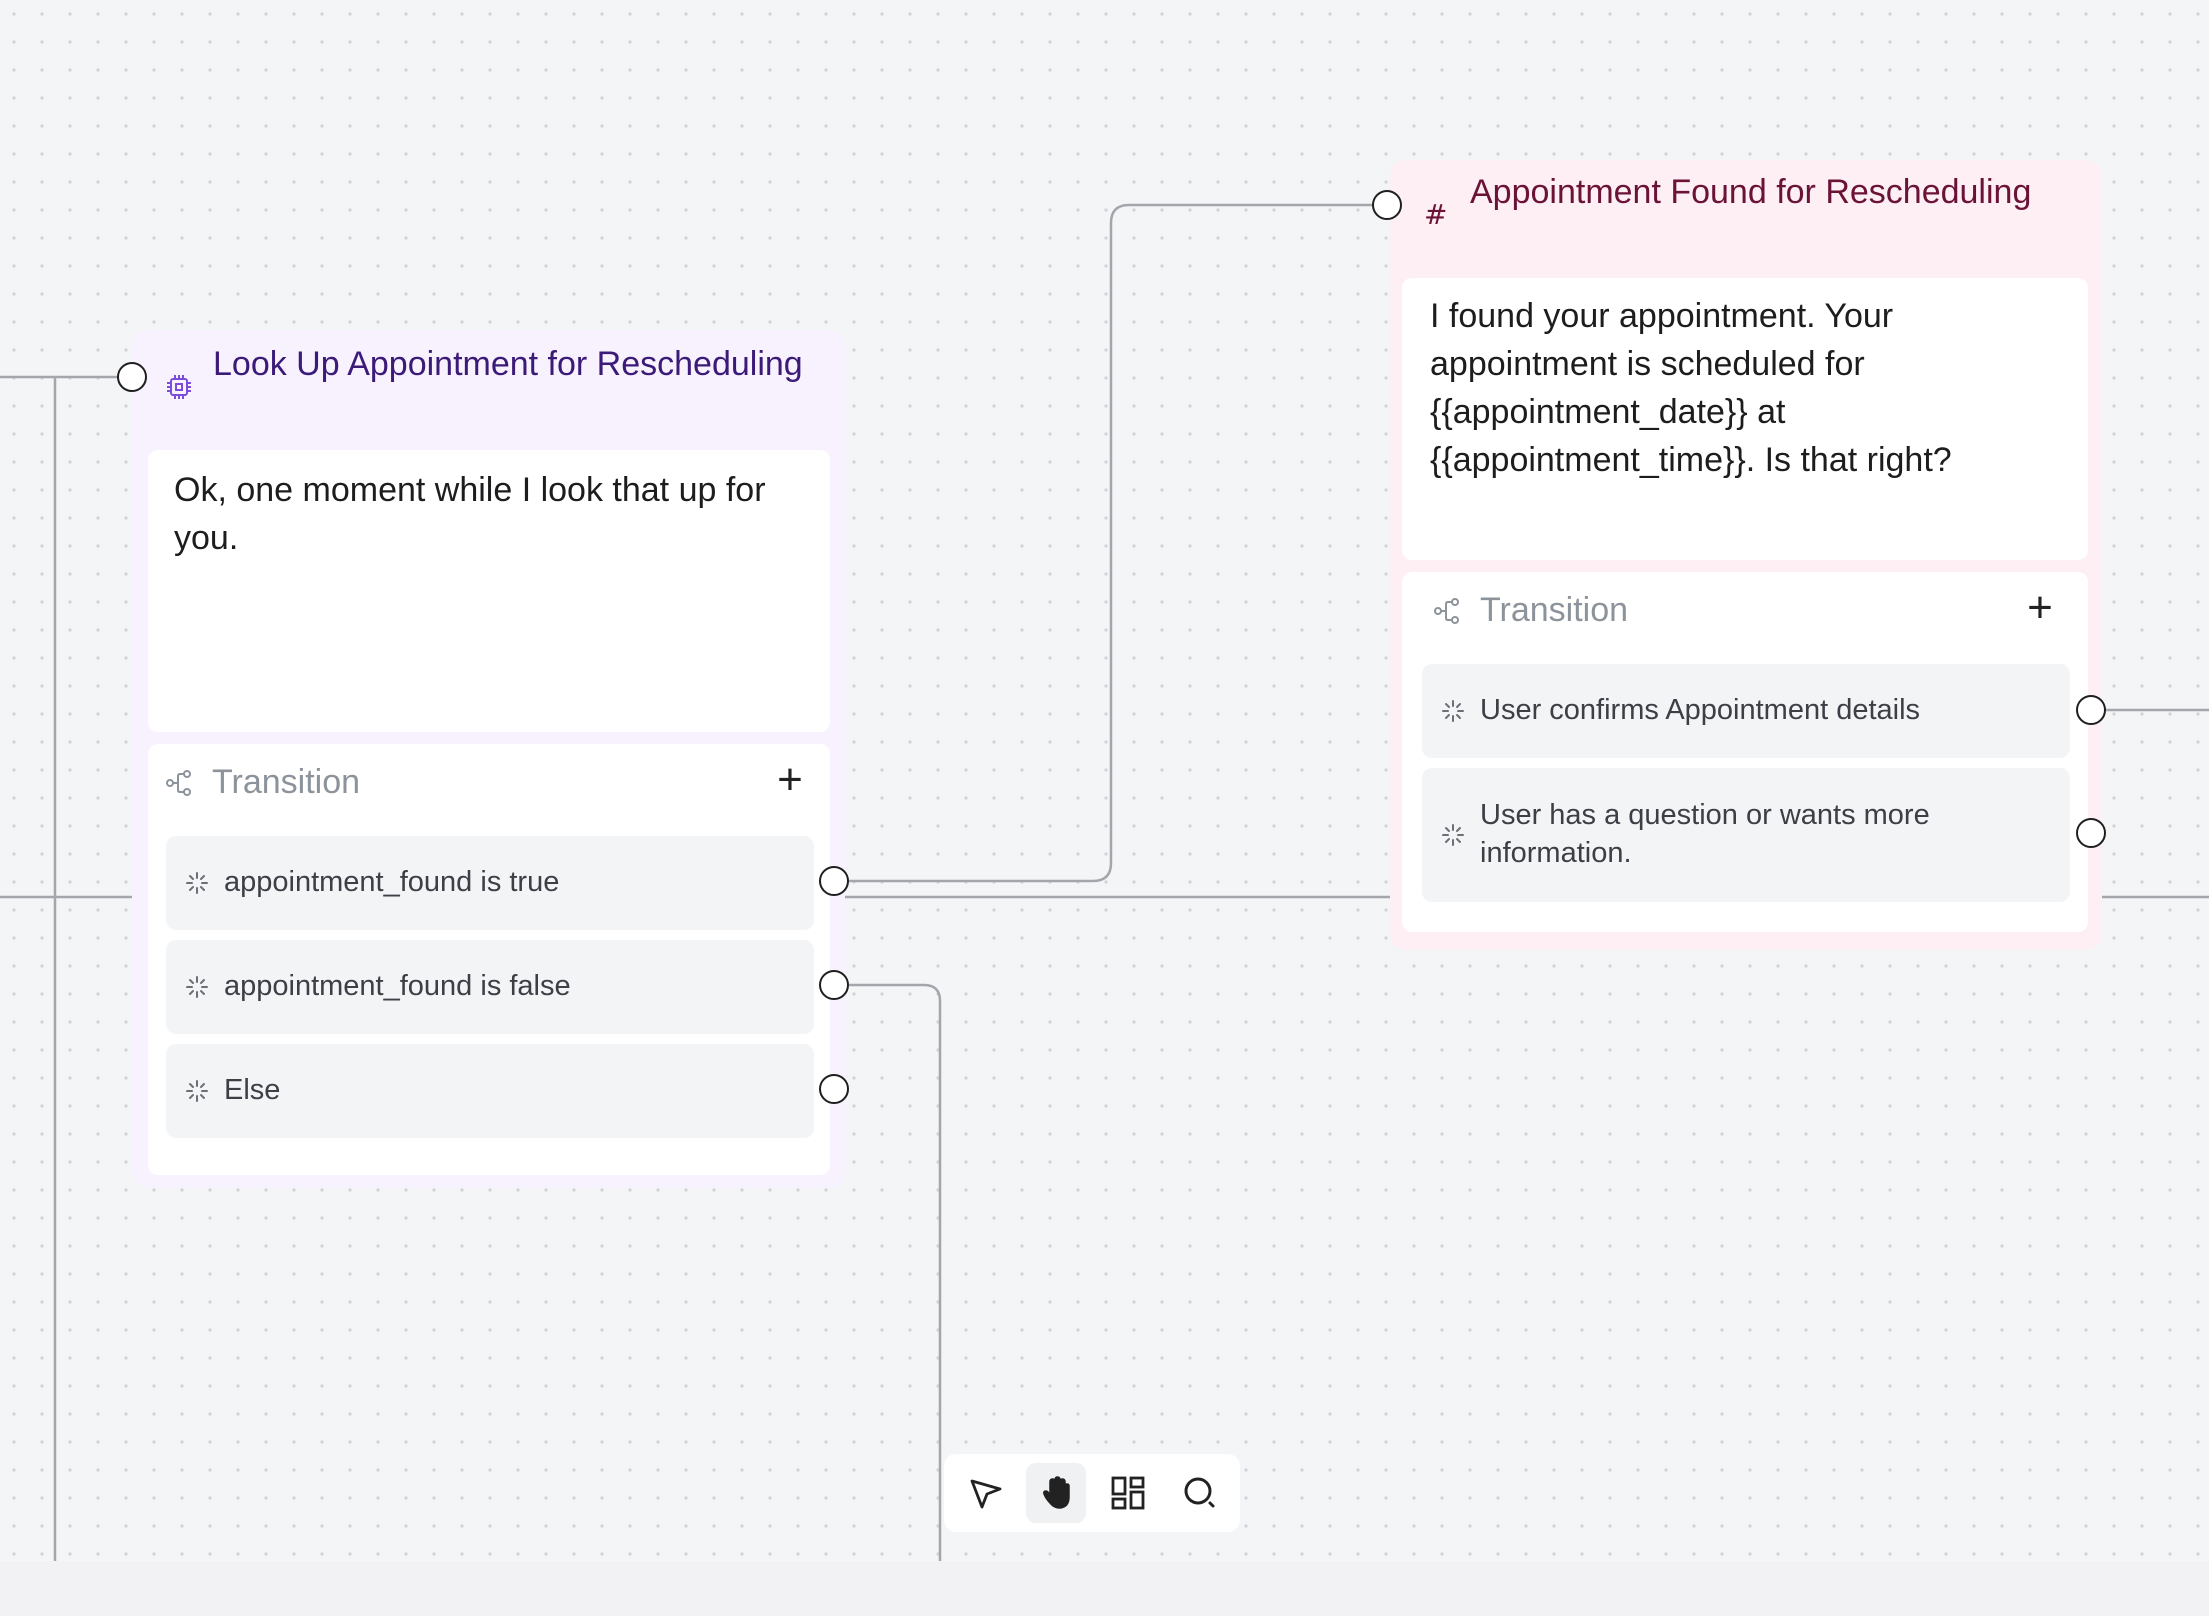  I want to click on condition-item: User confirms Appointment details, so click(1746, 711).